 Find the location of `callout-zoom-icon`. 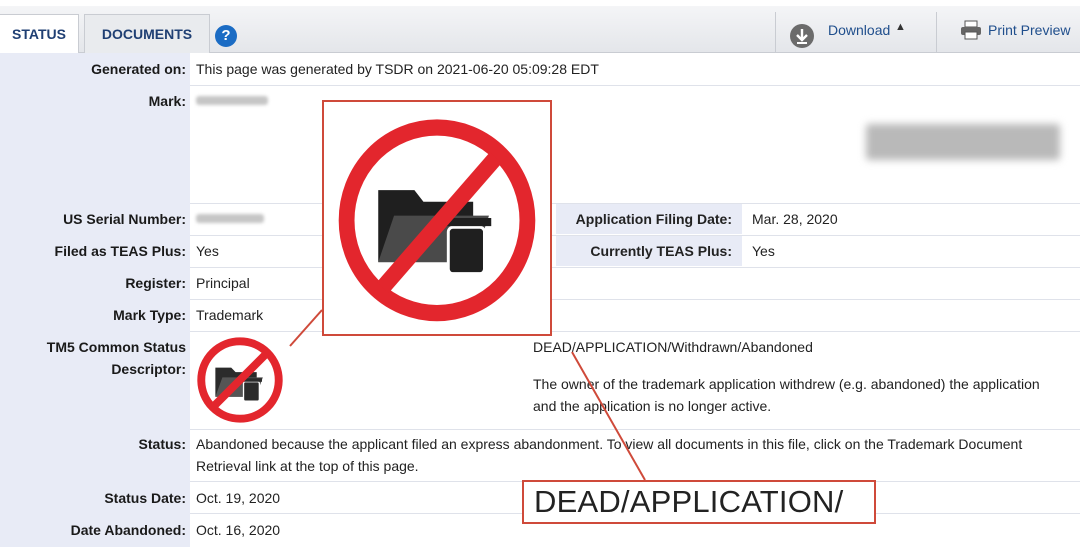

callout-zoom-icon is located at coordinates (437, 218).